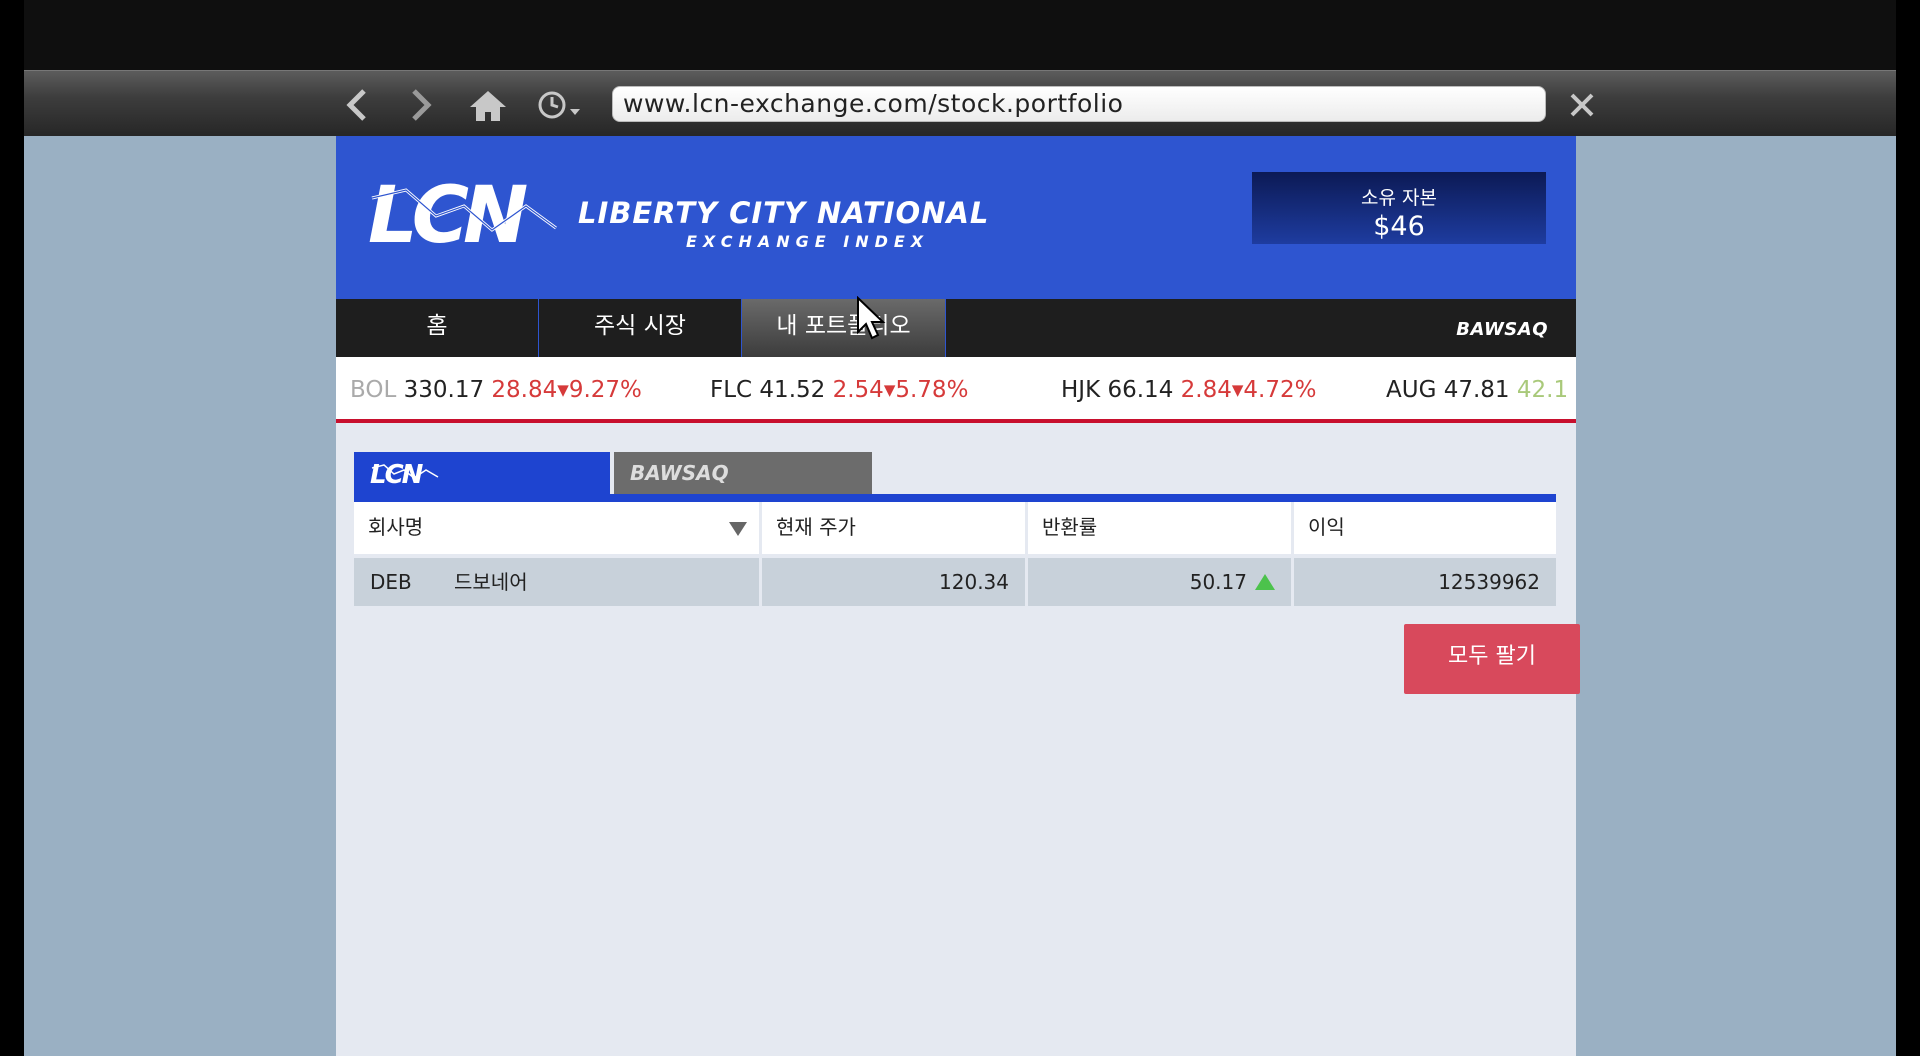 This screenshot has height=1056, width=1920. What do you see at coordinates (404, 473) in the screenshot?
I see `lcn-logo-small: LCN` at bounding box center [404, 473].